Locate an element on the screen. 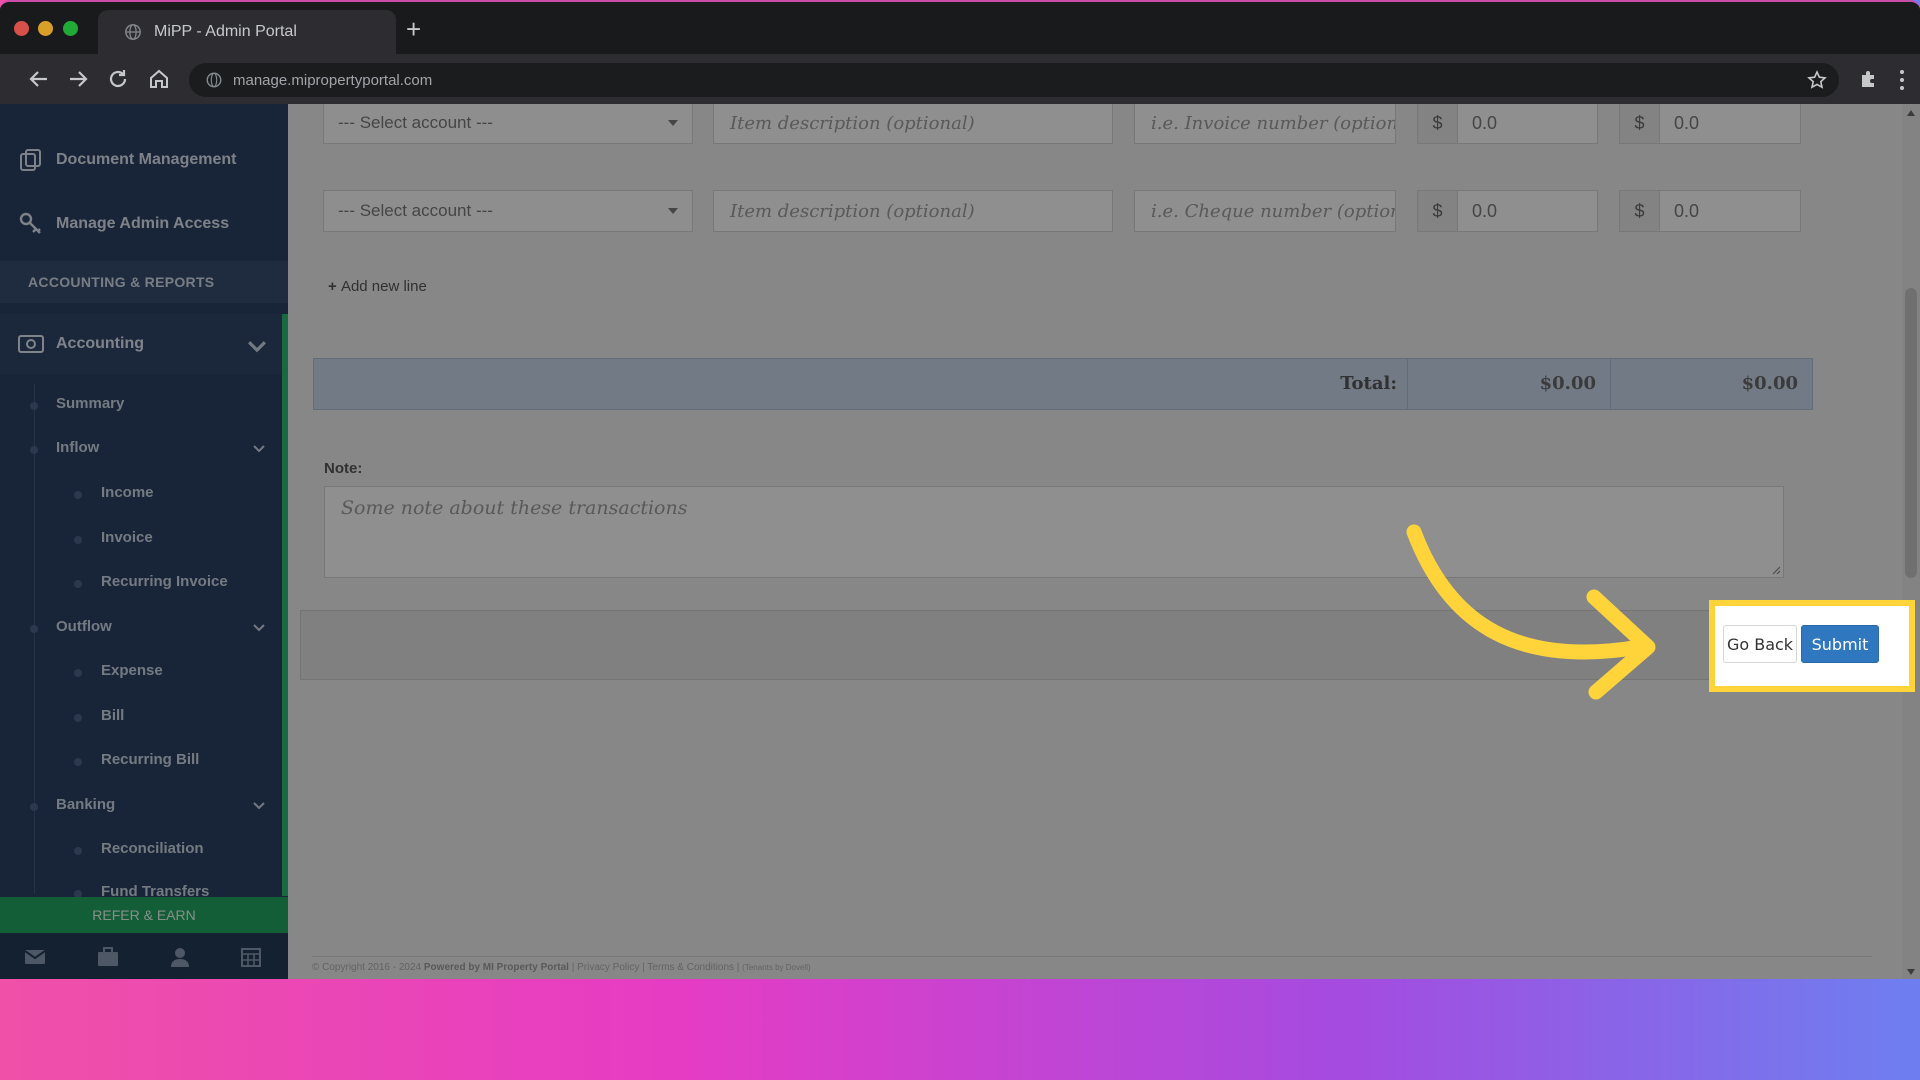  add-new-line-link: + Add new line is located at coordinates (377, 286).